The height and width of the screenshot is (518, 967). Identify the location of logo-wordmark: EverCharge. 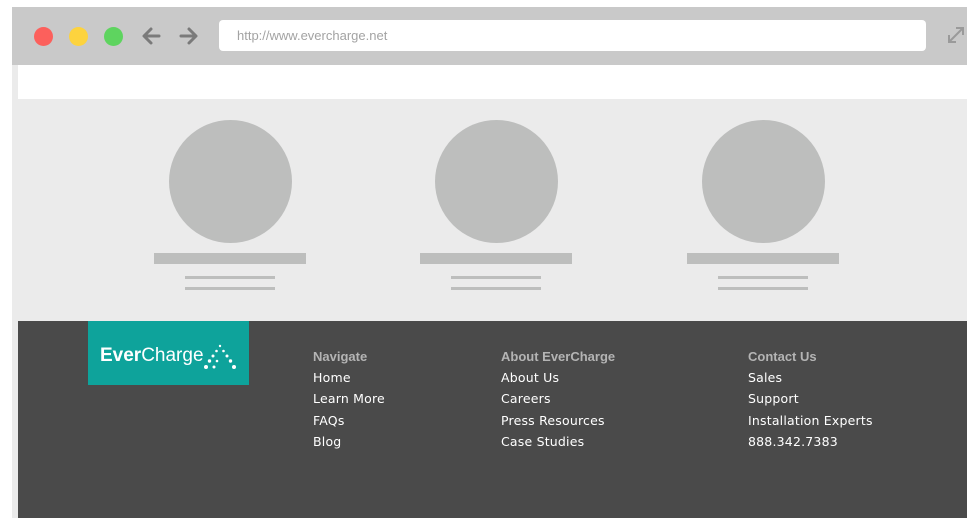
(152, 355).